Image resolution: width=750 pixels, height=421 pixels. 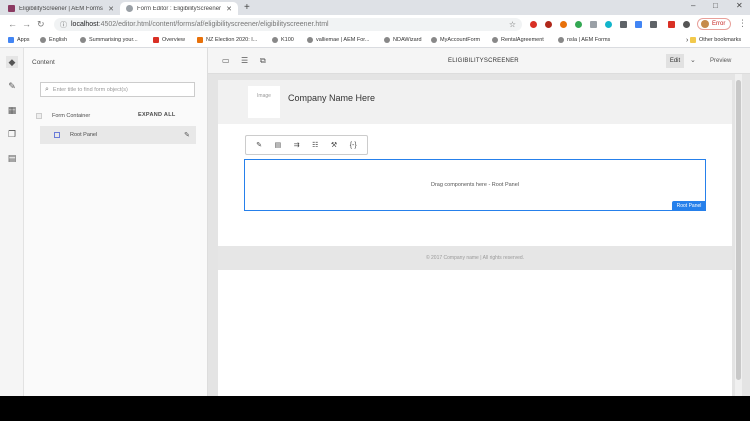 What do you see at coordinates (334, 145) in the screenshot?
I see `rule-icon: ⚒` at bounding box center [334, 145].